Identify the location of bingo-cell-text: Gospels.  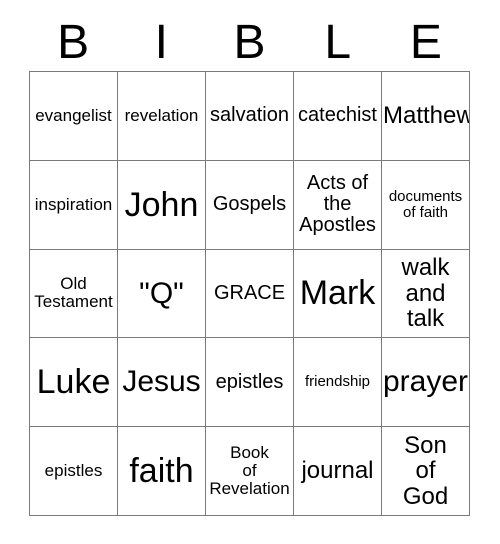
(249, 204).